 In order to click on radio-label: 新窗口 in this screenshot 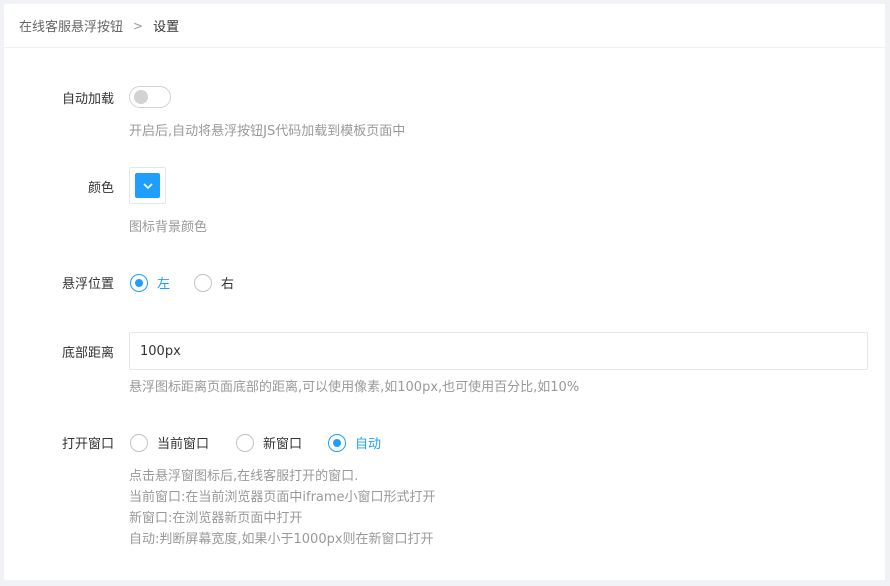, I will do `click(283, 444)`.